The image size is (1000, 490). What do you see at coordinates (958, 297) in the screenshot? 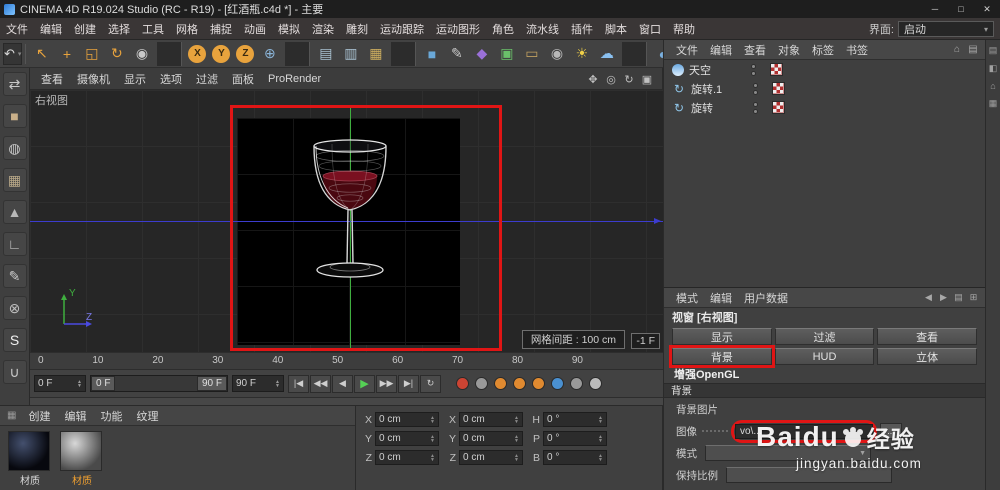
I see `history-icon: ▤` at bounding box center [958, 297].